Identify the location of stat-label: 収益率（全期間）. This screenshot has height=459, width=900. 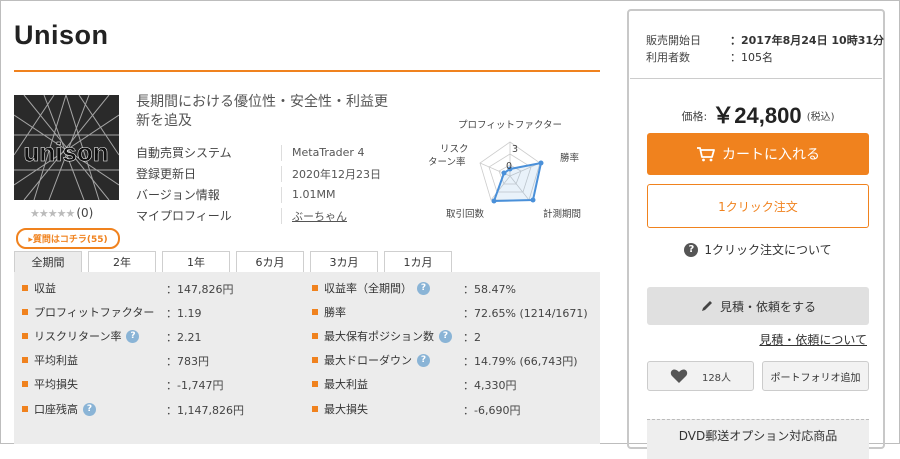
(368, 288).